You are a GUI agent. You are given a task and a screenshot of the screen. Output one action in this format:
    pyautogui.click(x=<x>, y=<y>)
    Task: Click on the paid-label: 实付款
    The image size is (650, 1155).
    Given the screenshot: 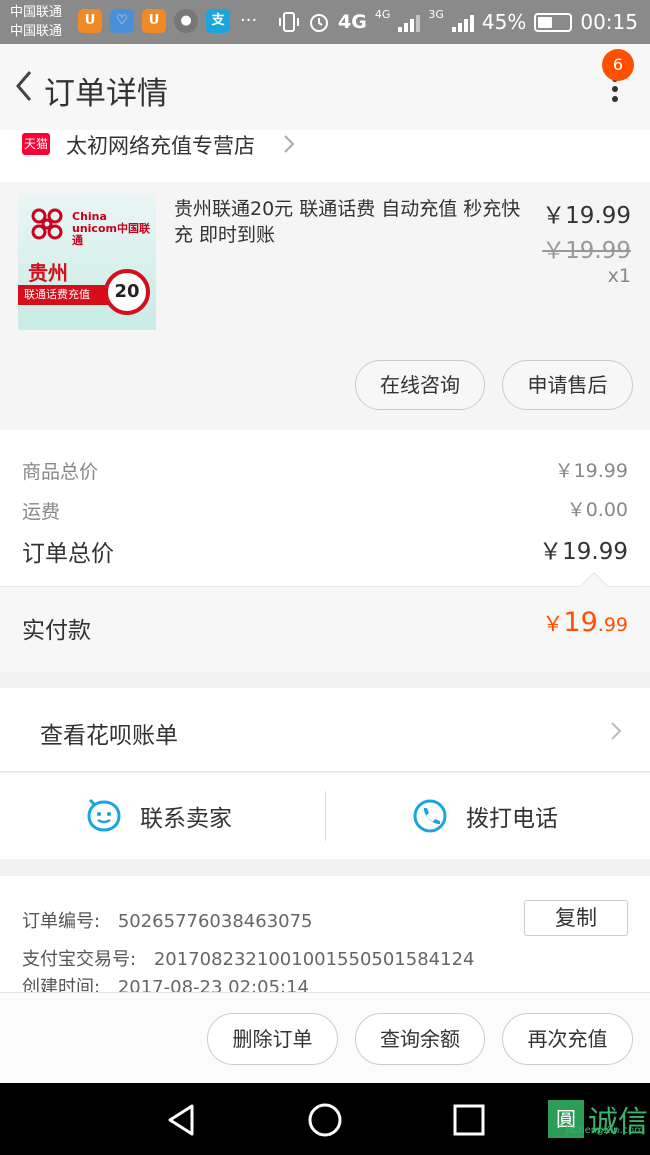 What is the action you would take?
    pyautogui.click(x=56, y=631)
    